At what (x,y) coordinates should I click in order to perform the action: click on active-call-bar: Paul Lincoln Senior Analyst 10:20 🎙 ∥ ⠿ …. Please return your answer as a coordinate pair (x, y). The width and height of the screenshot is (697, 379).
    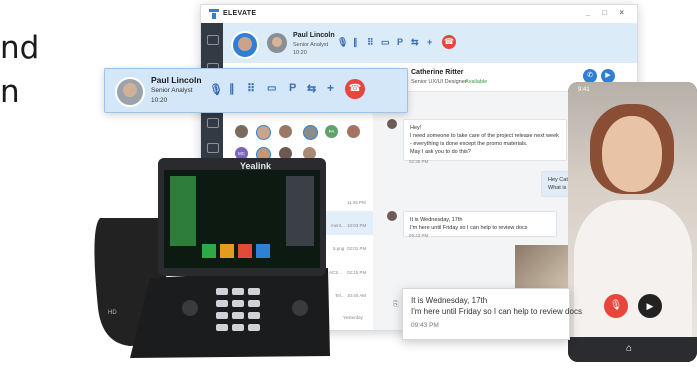
    Looking at the image, I should click on (419, 43).